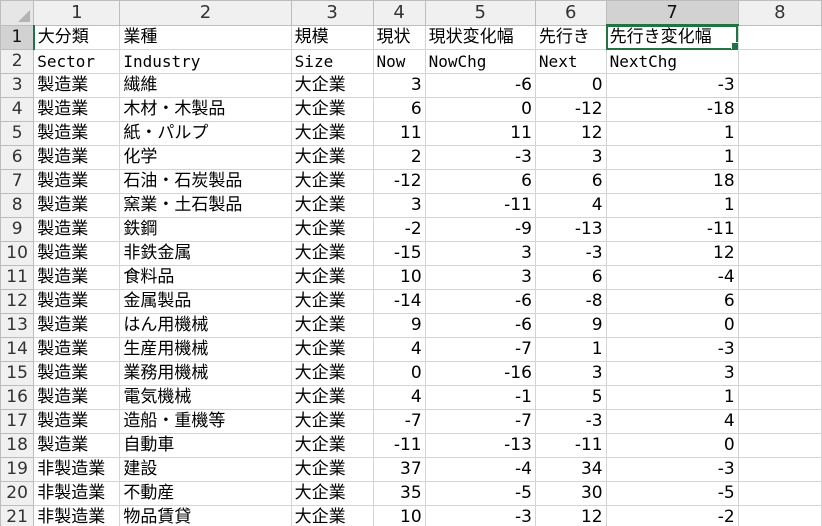 This screenshot has height=526, width=822. I want to click on cell: 業種, so click(205, 37).